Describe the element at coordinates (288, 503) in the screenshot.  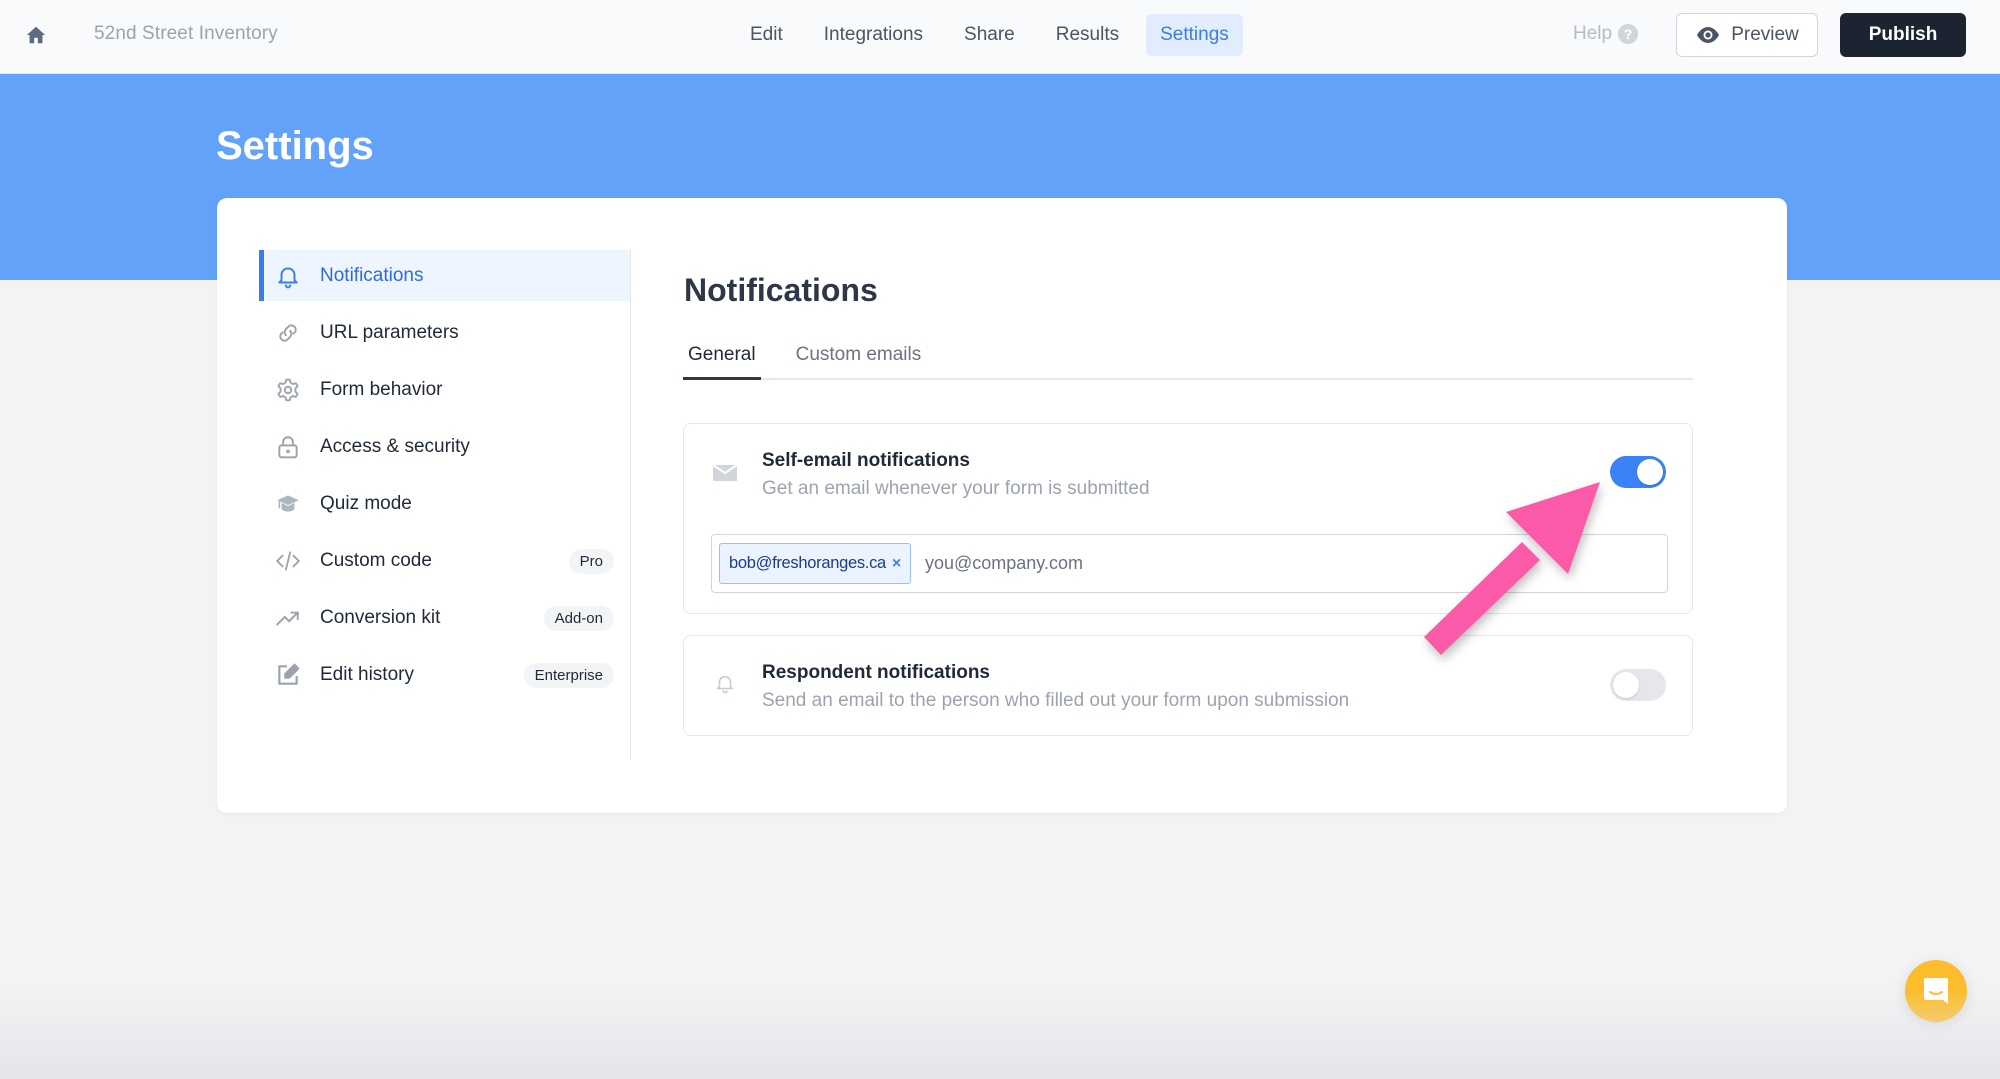
I see `graduation-cap-icon` at that location.